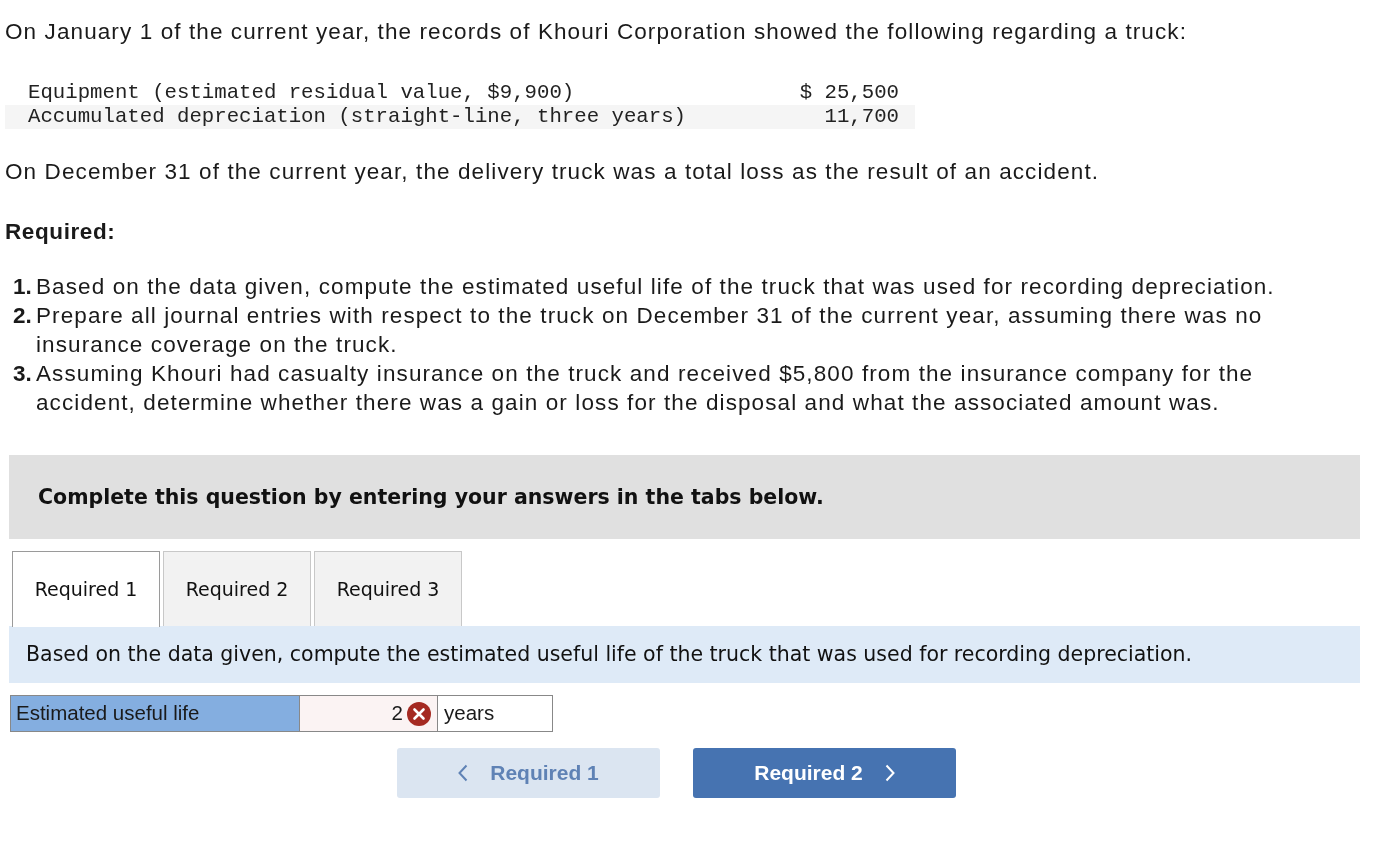 The width and height of the screenshot is (1380, 852). What do you see at coordinates (86, 589) in the screenshot?
I see `tab: Required 1` at bounding box center [86, 589].